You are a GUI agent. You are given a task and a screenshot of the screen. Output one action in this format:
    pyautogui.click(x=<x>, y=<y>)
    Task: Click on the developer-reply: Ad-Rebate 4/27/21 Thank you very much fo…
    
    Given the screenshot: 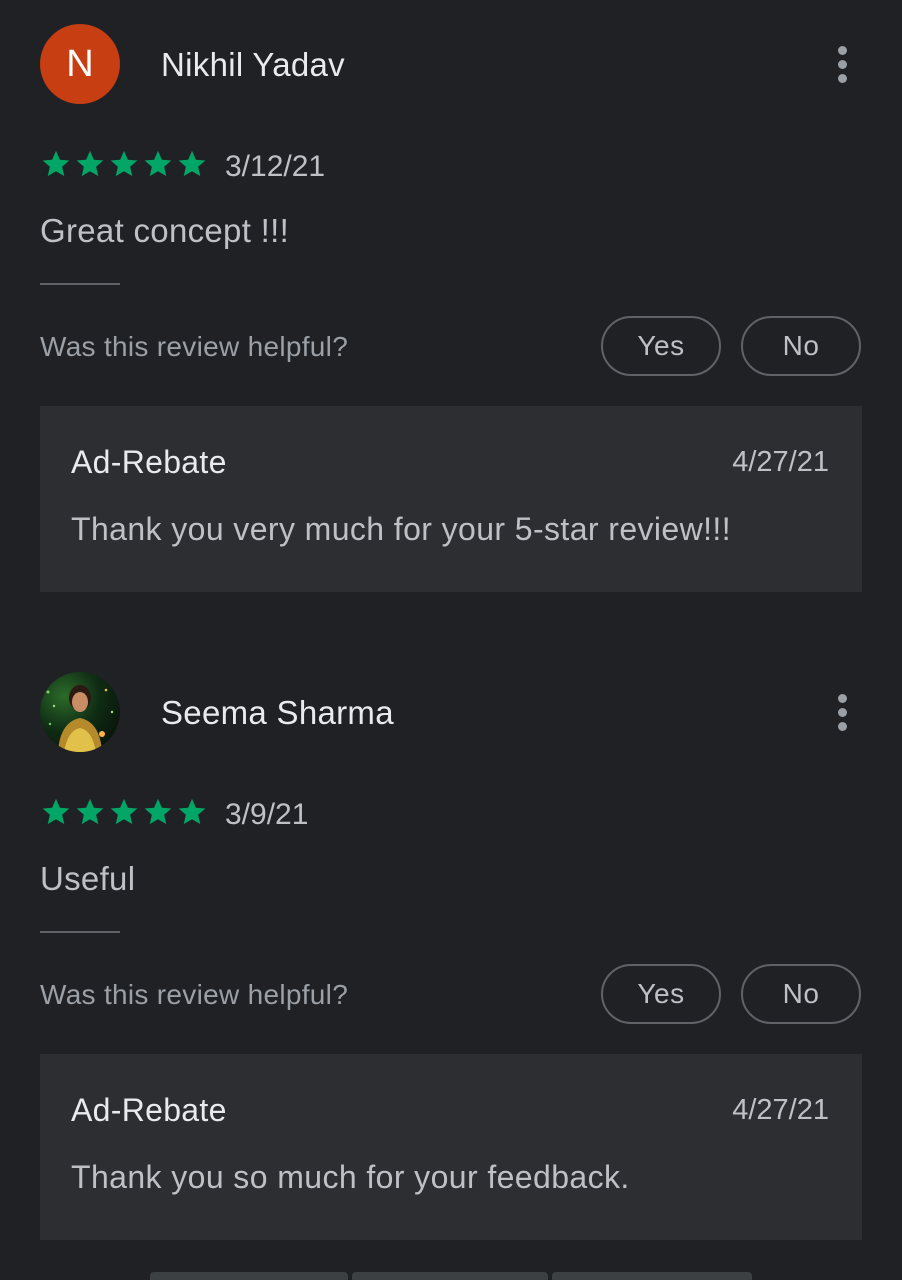 What is the action you would take?
    pyautogui.click(x=451, y=499)
    